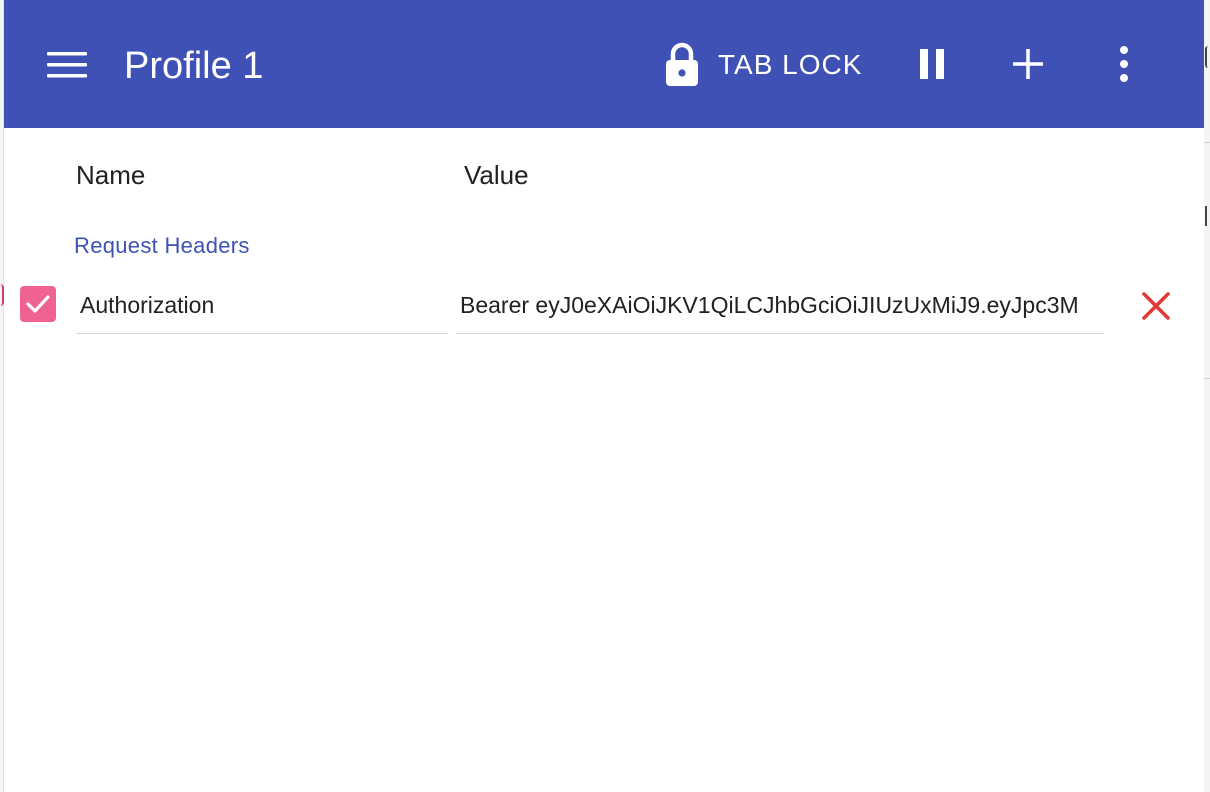 This screenshot has height=792, width=1210. I want to click on header-enabled-checkbox, so click(38, 304).